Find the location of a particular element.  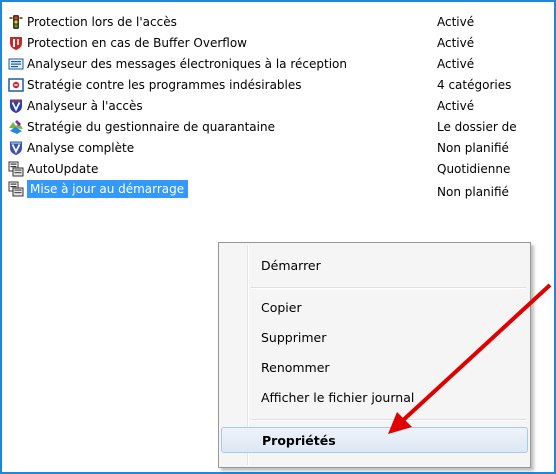

unwanted-programs-icon is located at coordinates (16, 85).